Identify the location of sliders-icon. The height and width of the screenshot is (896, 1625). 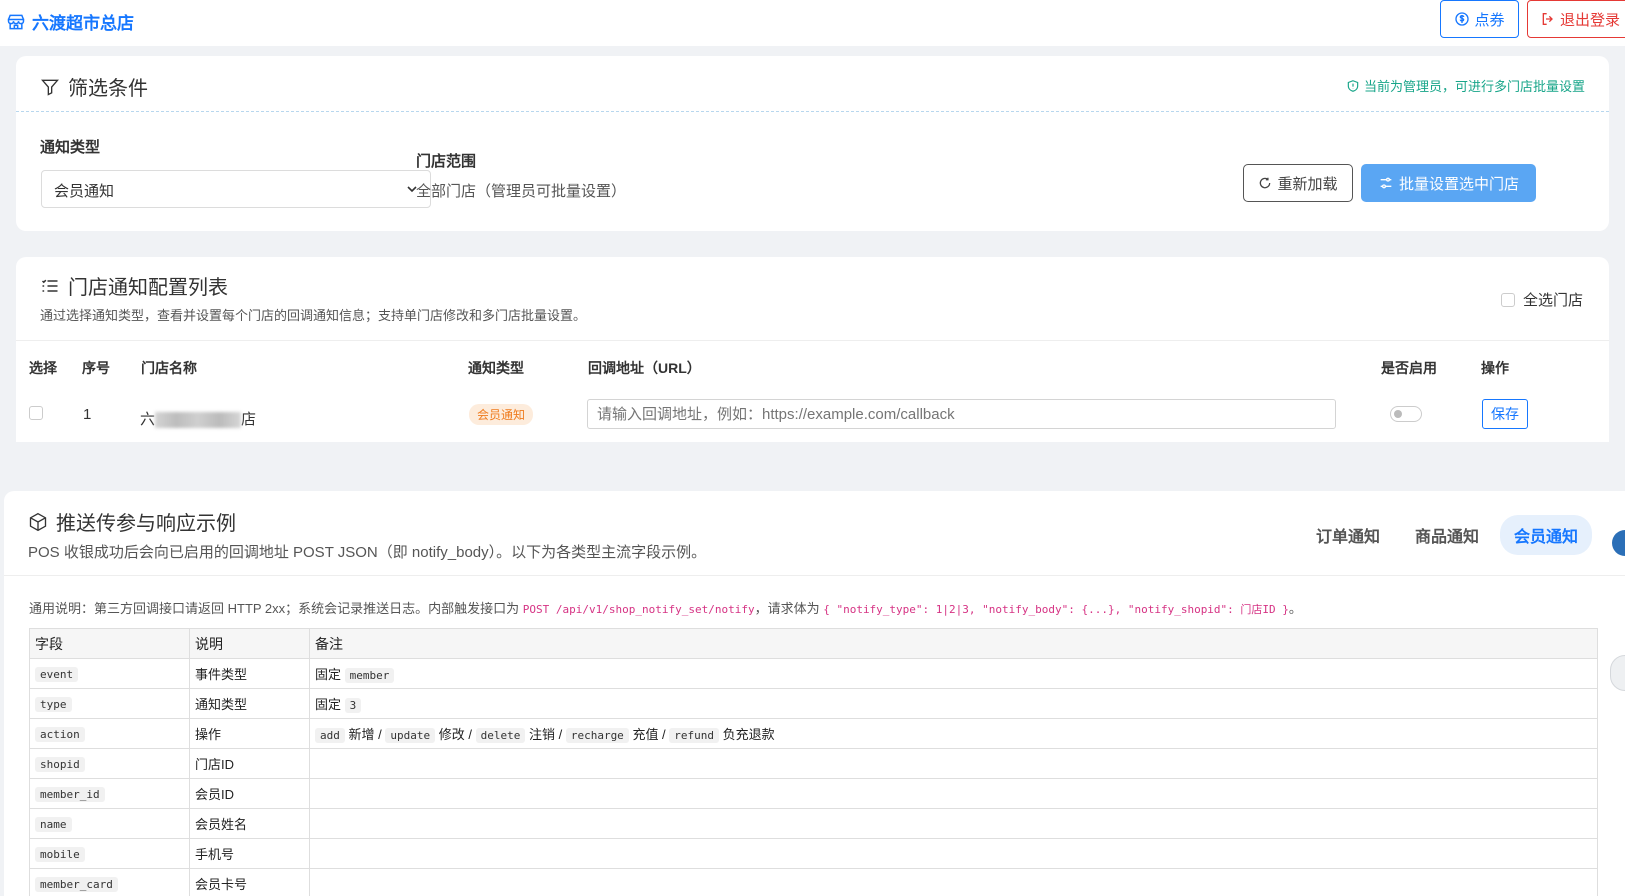
(1386, 183).